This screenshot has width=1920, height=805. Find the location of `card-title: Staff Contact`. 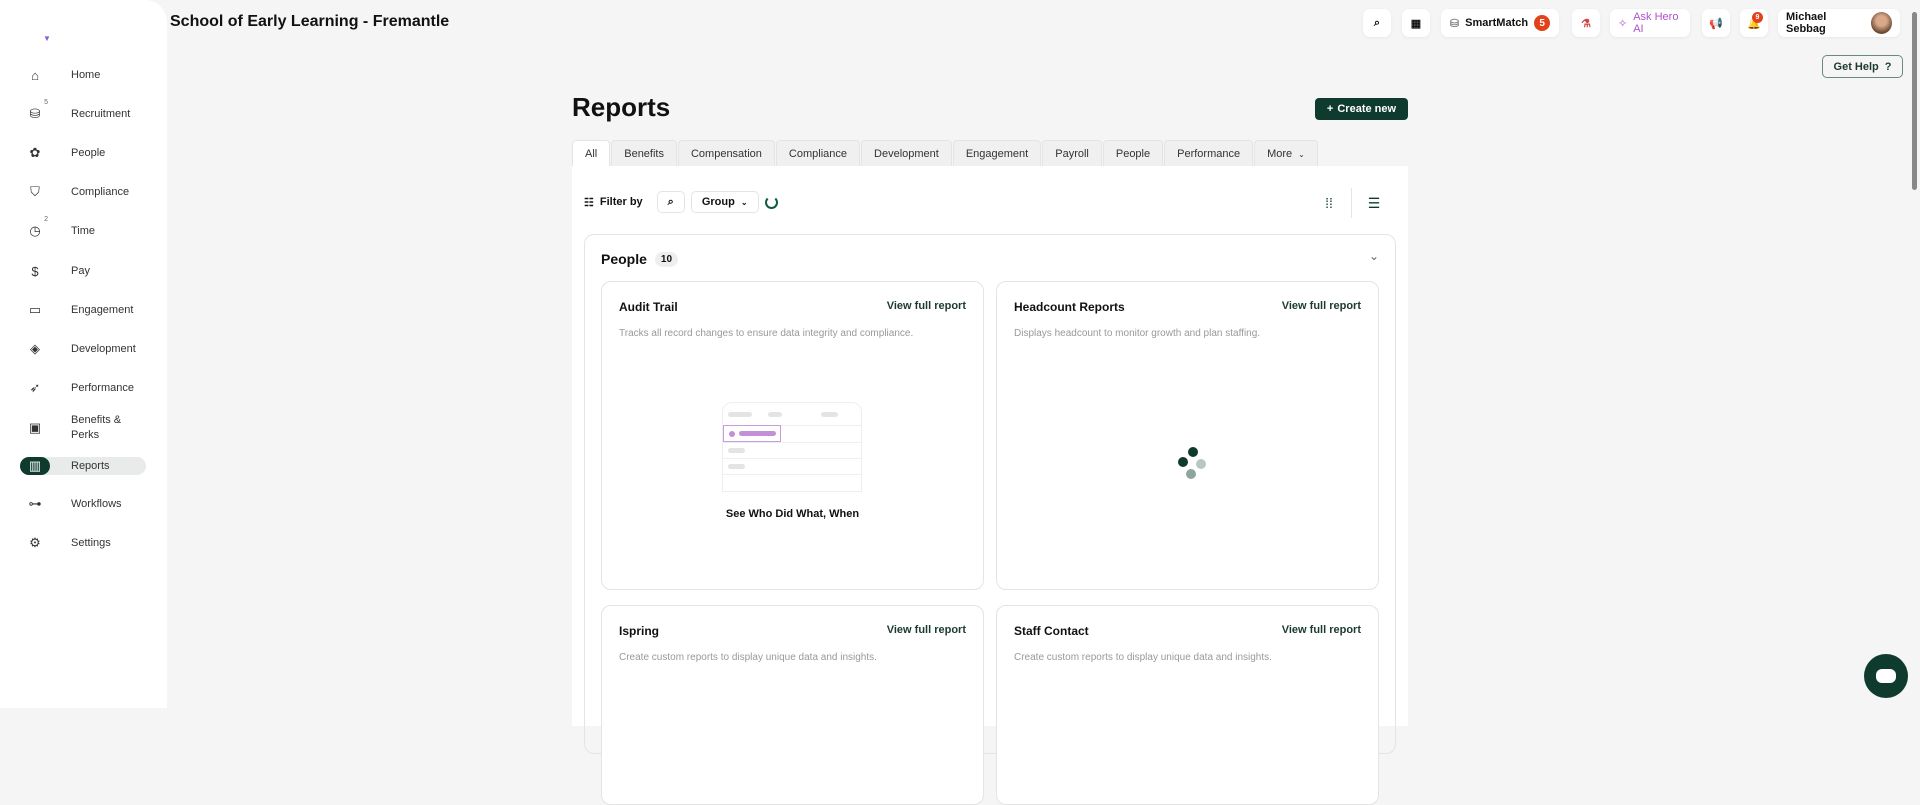

card-title: Staff Contact is located at coordinates (1051, 631).